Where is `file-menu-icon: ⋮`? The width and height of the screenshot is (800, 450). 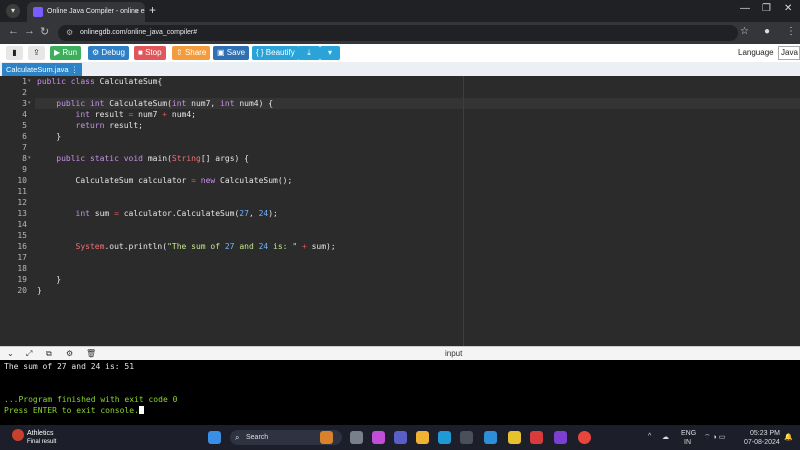 file-menu-icon: ⋮ is located at coordinates (75, 69).